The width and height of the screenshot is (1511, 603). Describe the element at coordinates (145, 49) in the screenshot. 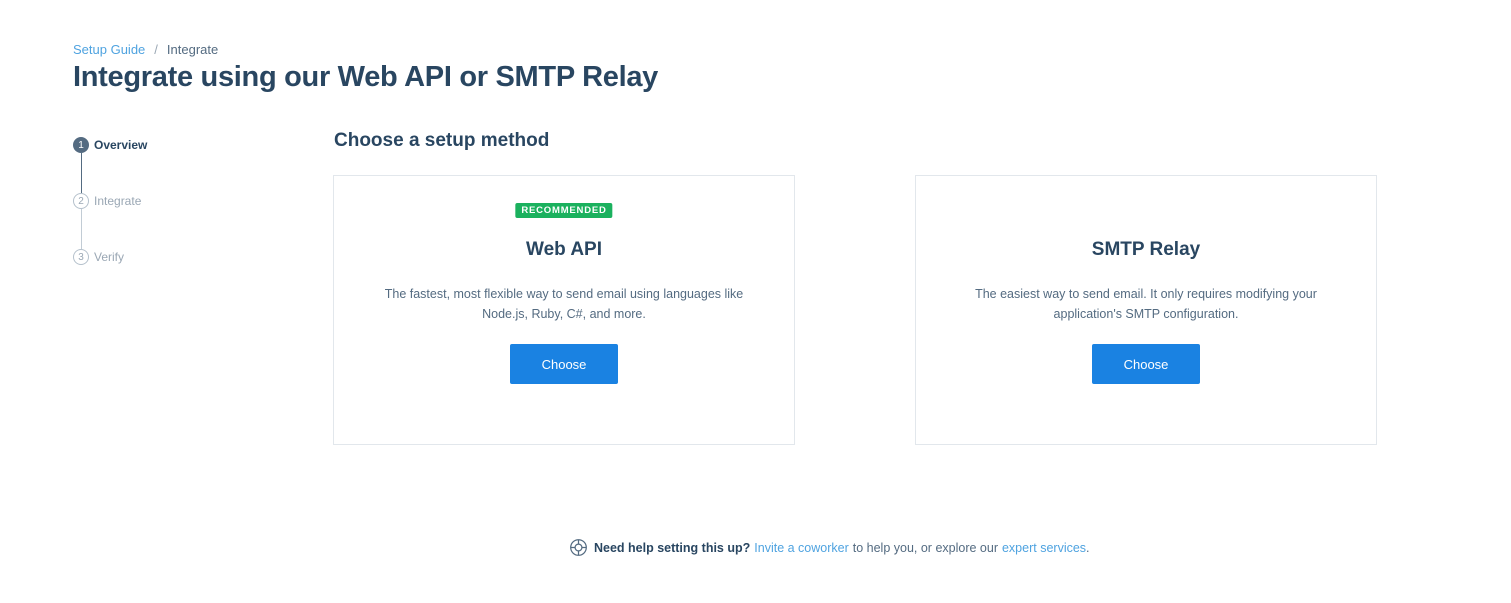

I see `breadcrumb: Setup Guide / Integrate` at that location.